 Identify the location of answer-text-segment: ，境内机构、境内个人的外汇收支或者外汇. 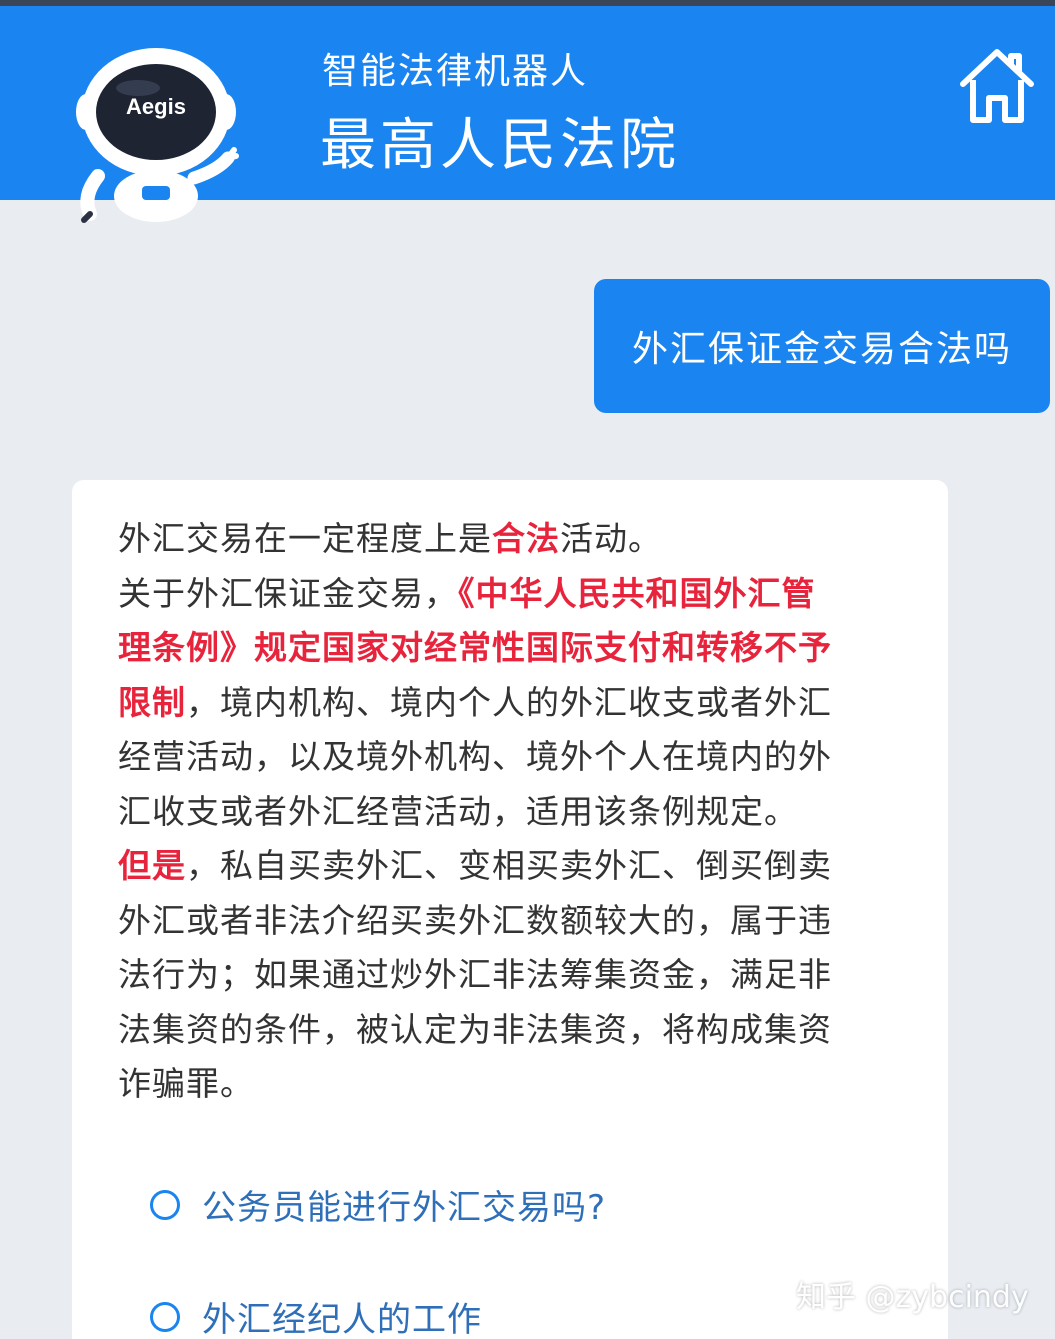
(509, 702).